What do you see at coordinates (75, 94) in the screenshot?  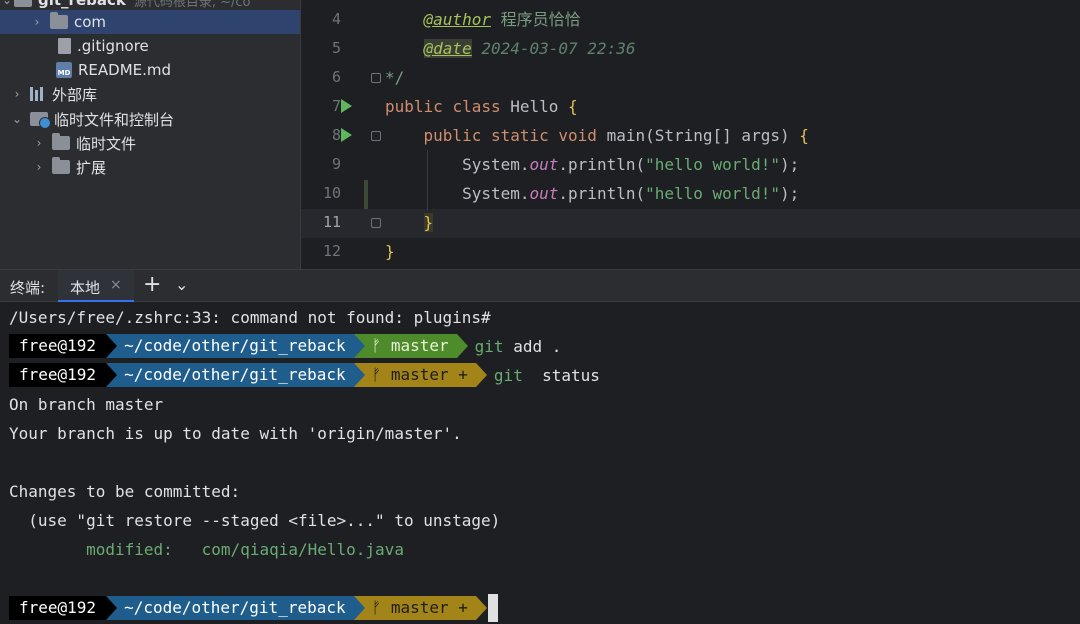 I see `tree-item-label: 外部库` at bounding box center [75, 94].